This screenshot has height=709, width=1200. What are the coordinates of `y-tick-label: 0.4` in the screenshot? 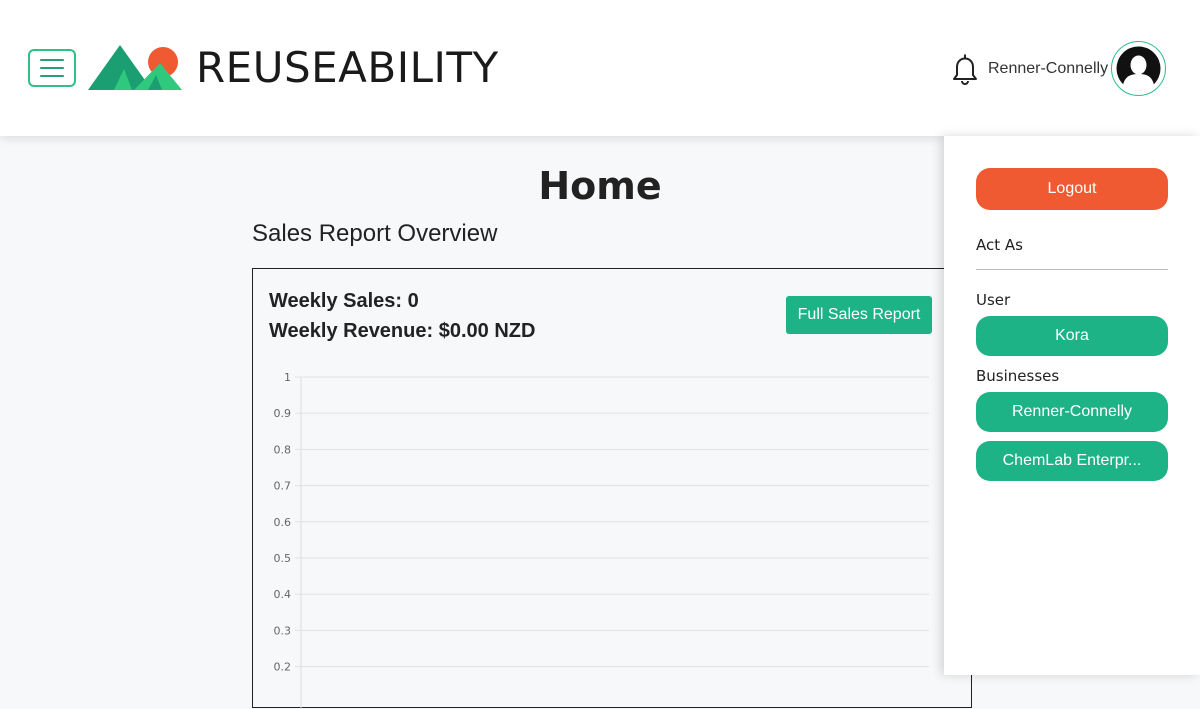 It's located at (283, 594).